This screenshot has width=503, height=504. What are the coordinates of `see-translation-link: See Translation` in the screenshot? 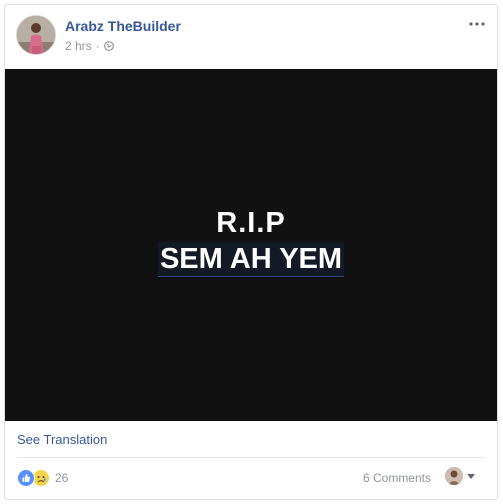 It's located at (62, 439).